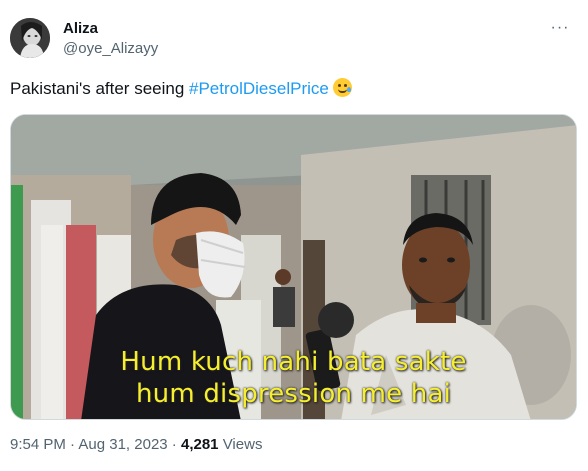 The width and height of the screenshot is (588, 471). What do you see at coordinates (199, 444) in the screenshot?
I see `views-count: 4,281` at bounding box center [199, 444].